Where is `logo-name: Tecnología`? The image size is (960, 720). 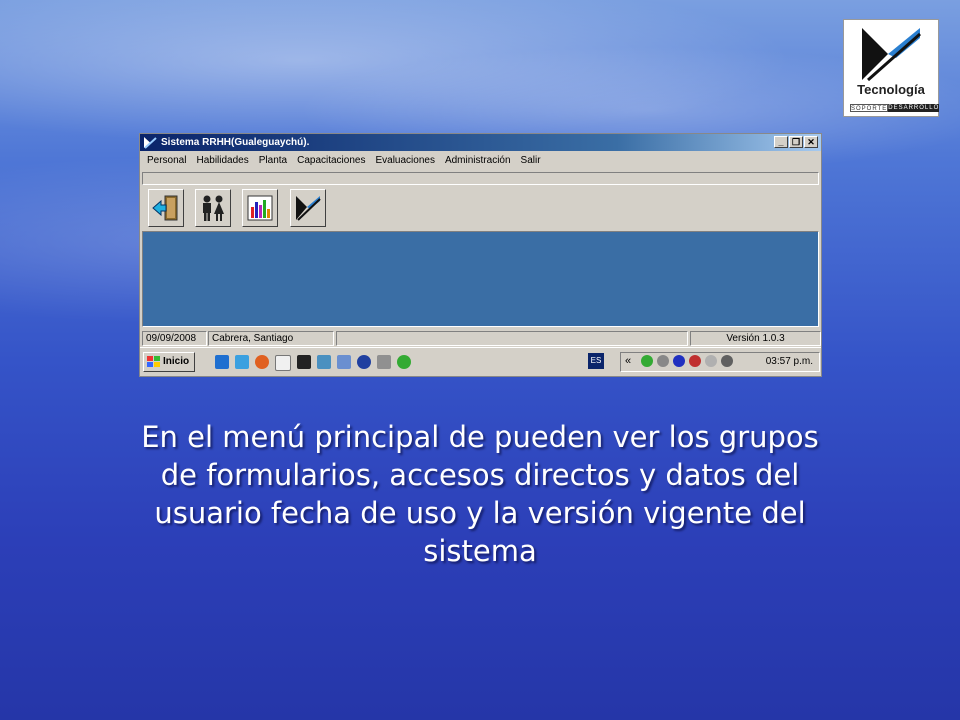
logo-name: Tecnología is located at coordinates (891, 89).